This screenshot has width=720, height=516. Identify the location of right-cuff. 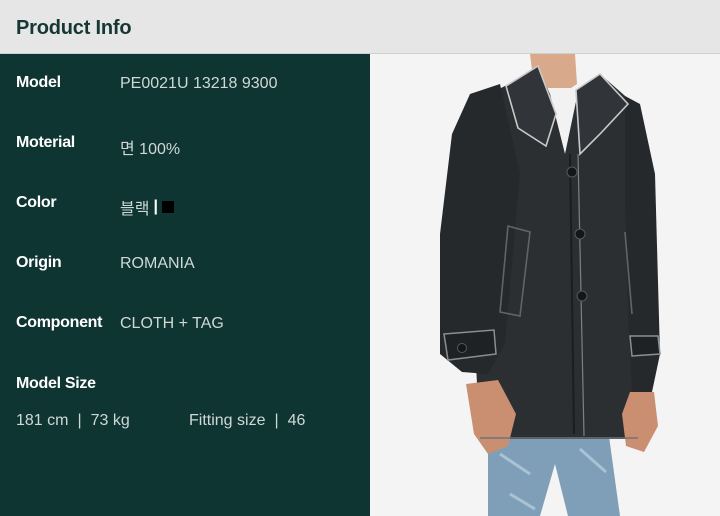
(645, 346).